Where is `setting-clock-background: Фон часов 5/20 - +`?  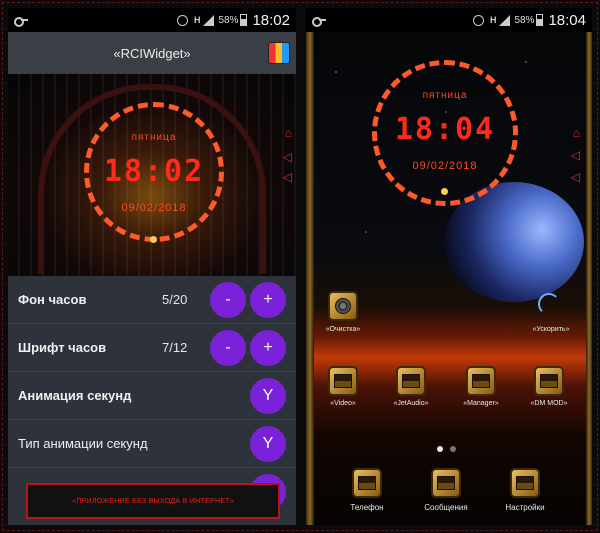 setting-clock-background: Фон часов 5/20 - + is located at coordinates (152, 300).